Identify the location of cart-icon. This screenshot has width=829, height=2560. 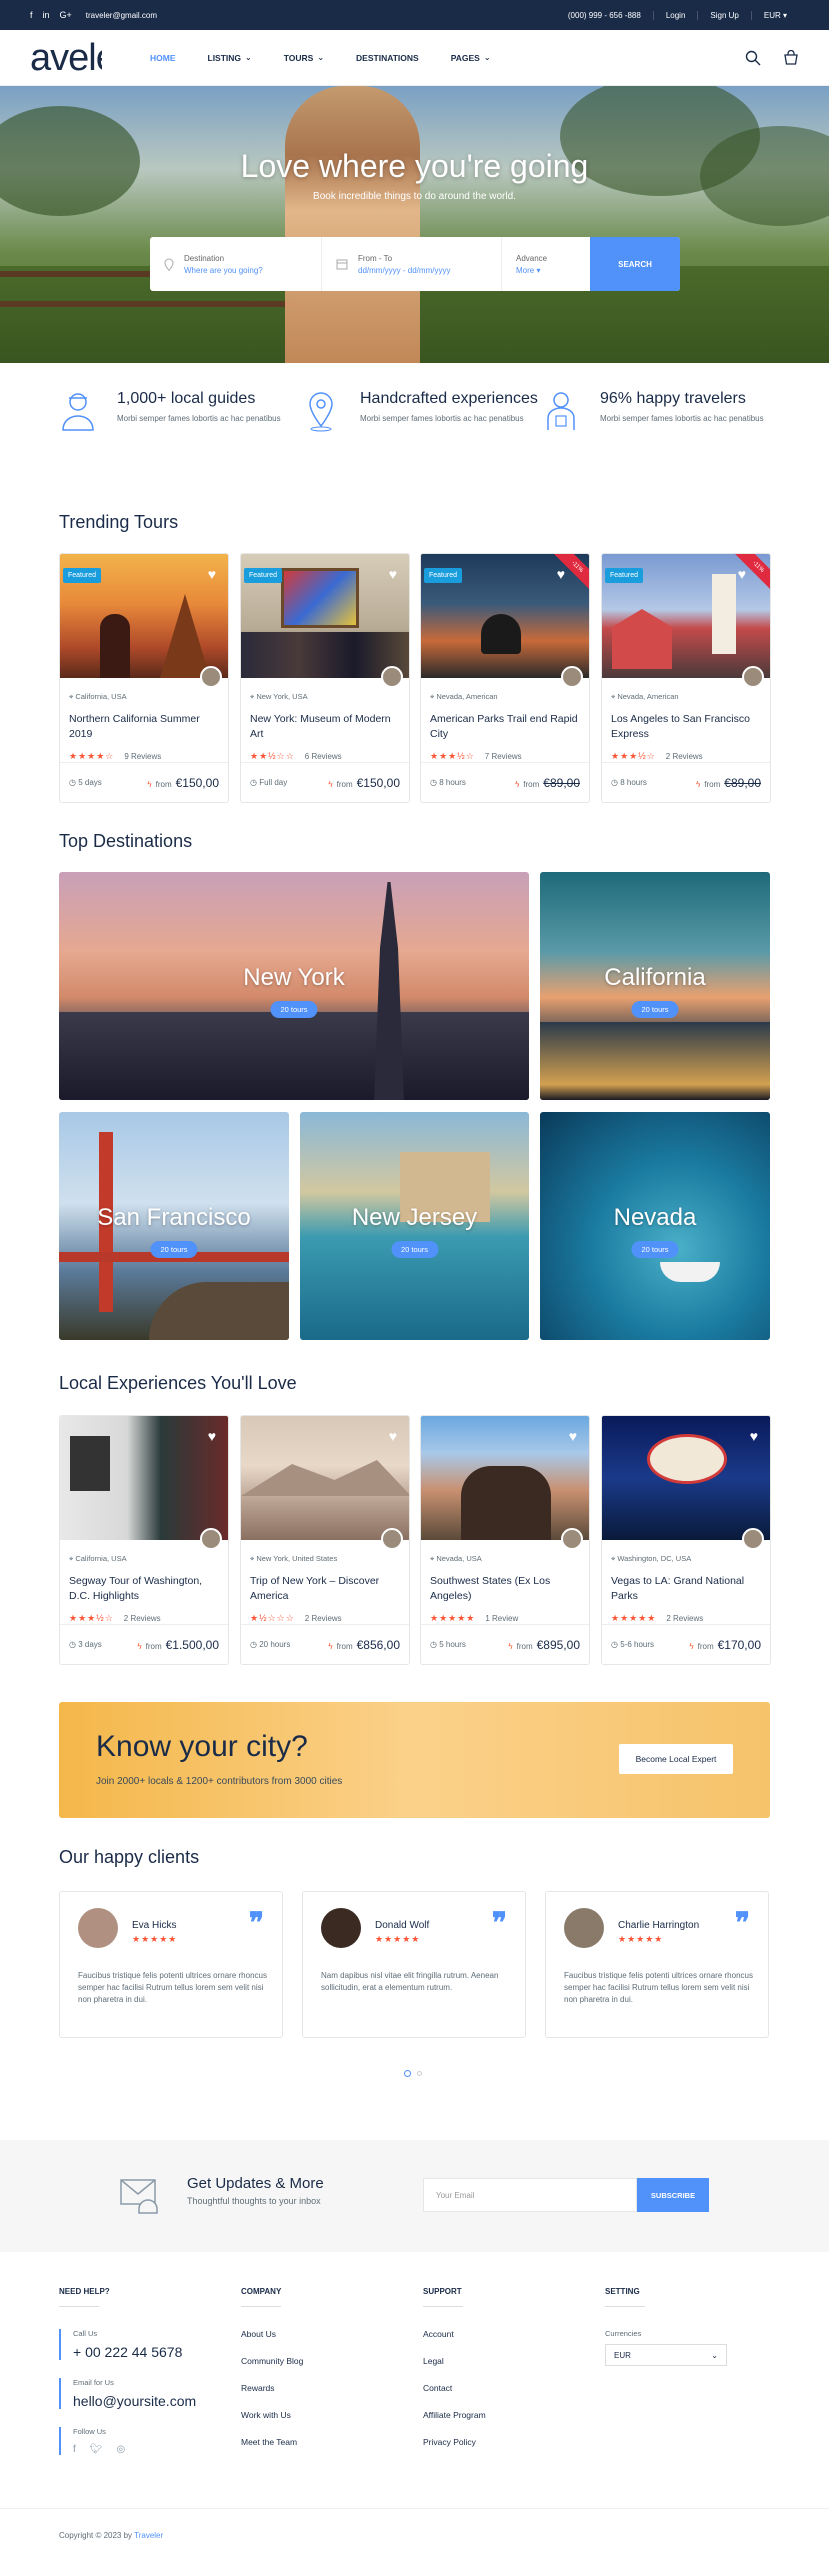
(791, 57).